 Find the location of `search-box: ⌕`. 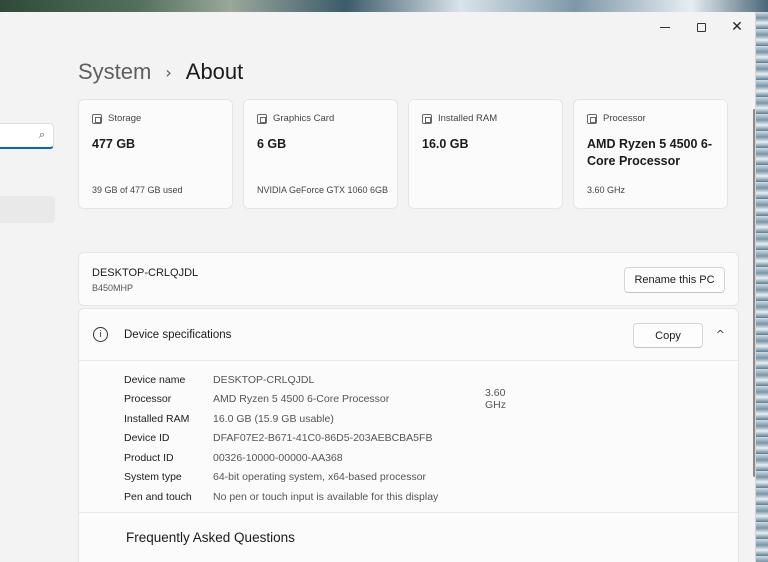

search-box: ⌕ is located at coordinates (27, 136).